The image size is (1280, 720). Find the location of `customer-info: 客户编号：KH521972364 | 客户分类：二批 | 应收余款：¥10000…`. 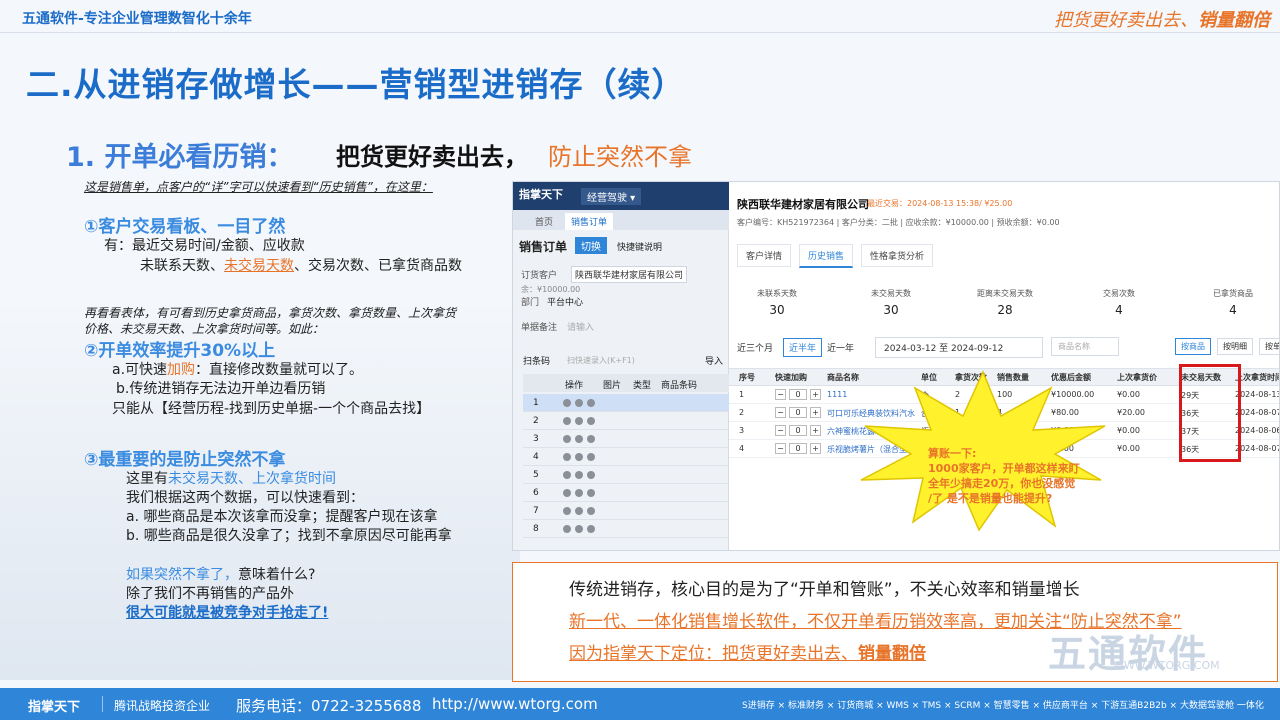

customer-info: 客户编号：KH521972364 | 客户分类：二批 | 应收余款：¥10000… is located at coordinates (898, 222).